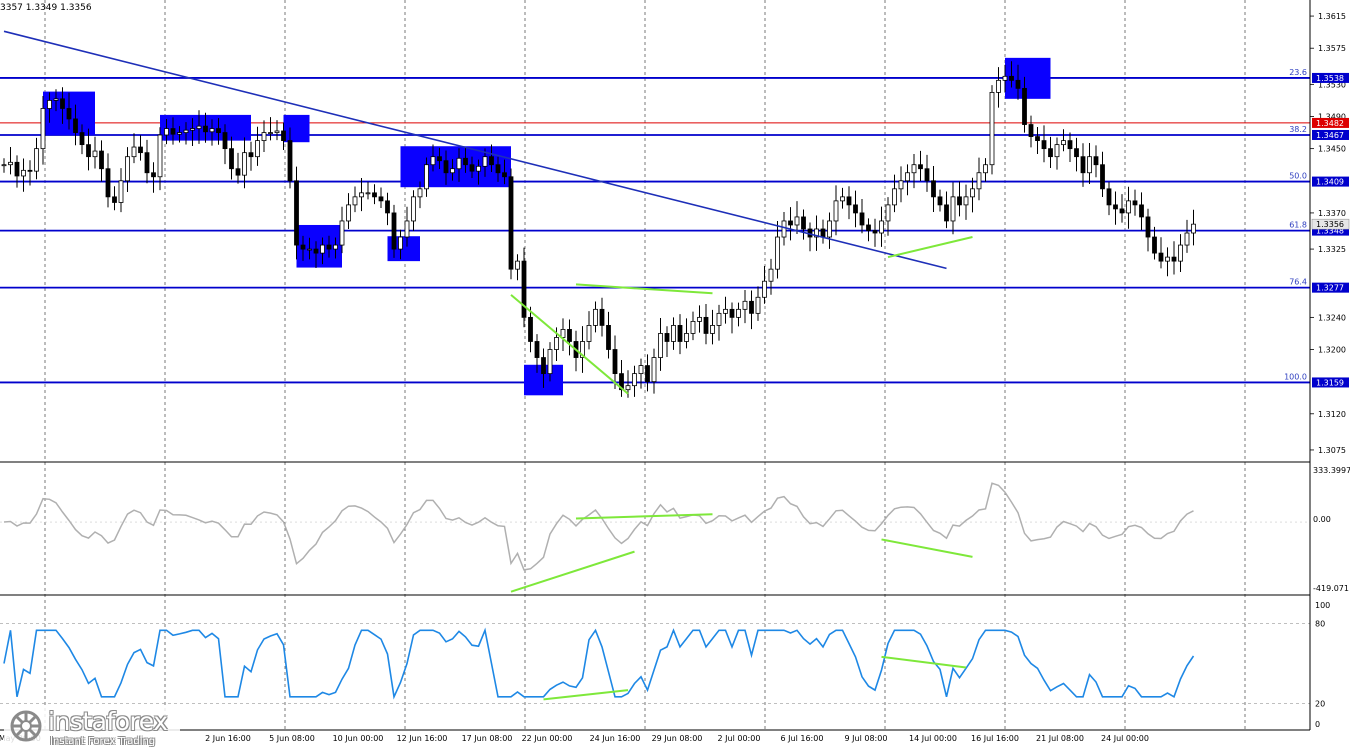 The width and height of the screenshot is (1350, 750). Describe the element at coordinates (1330, 135) in the screenshot. I see `level-label-1: 1.3467` at that location.